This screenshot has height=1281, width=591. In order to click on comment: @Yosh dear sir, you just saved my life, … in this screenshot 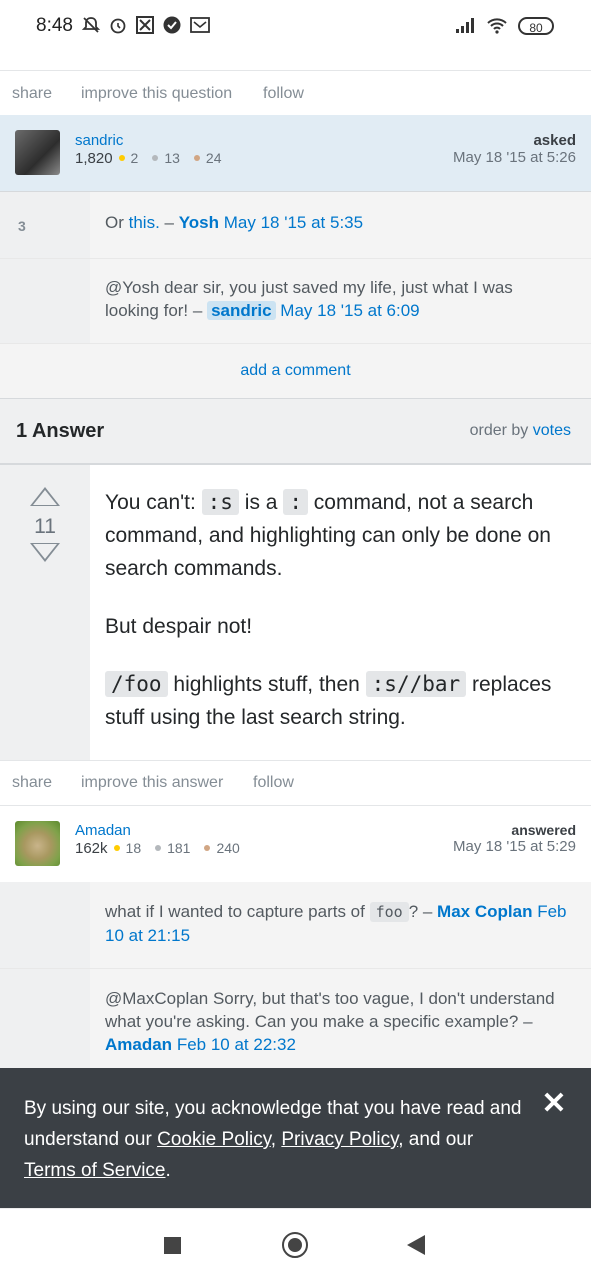, I will do `click(295, 301)`.